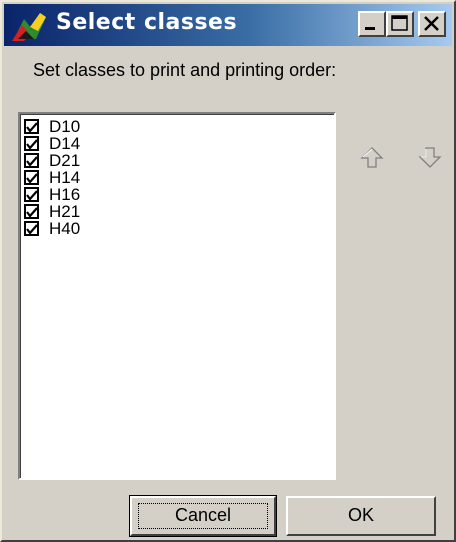 The image size is (456, 542). I want to click on ok-button-label: OK, so click(360, 515).